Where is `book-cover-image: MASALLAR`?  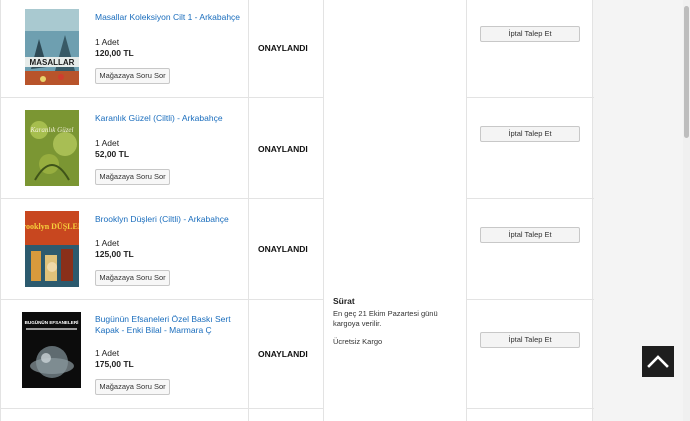 book-cover-image: MASALLAR is located at coordinates (52, 47).